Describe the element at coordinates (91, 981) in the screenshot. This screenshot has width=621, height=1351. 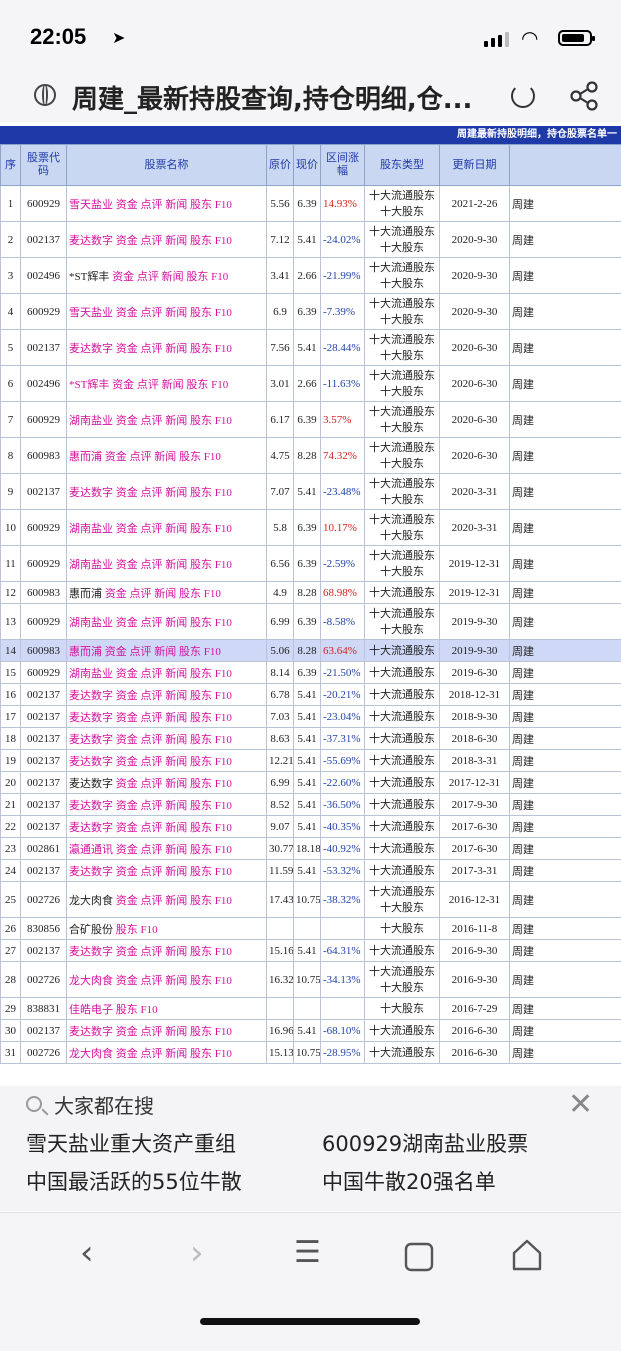
I see `stock-name-link: 龙大肉食` at that location.